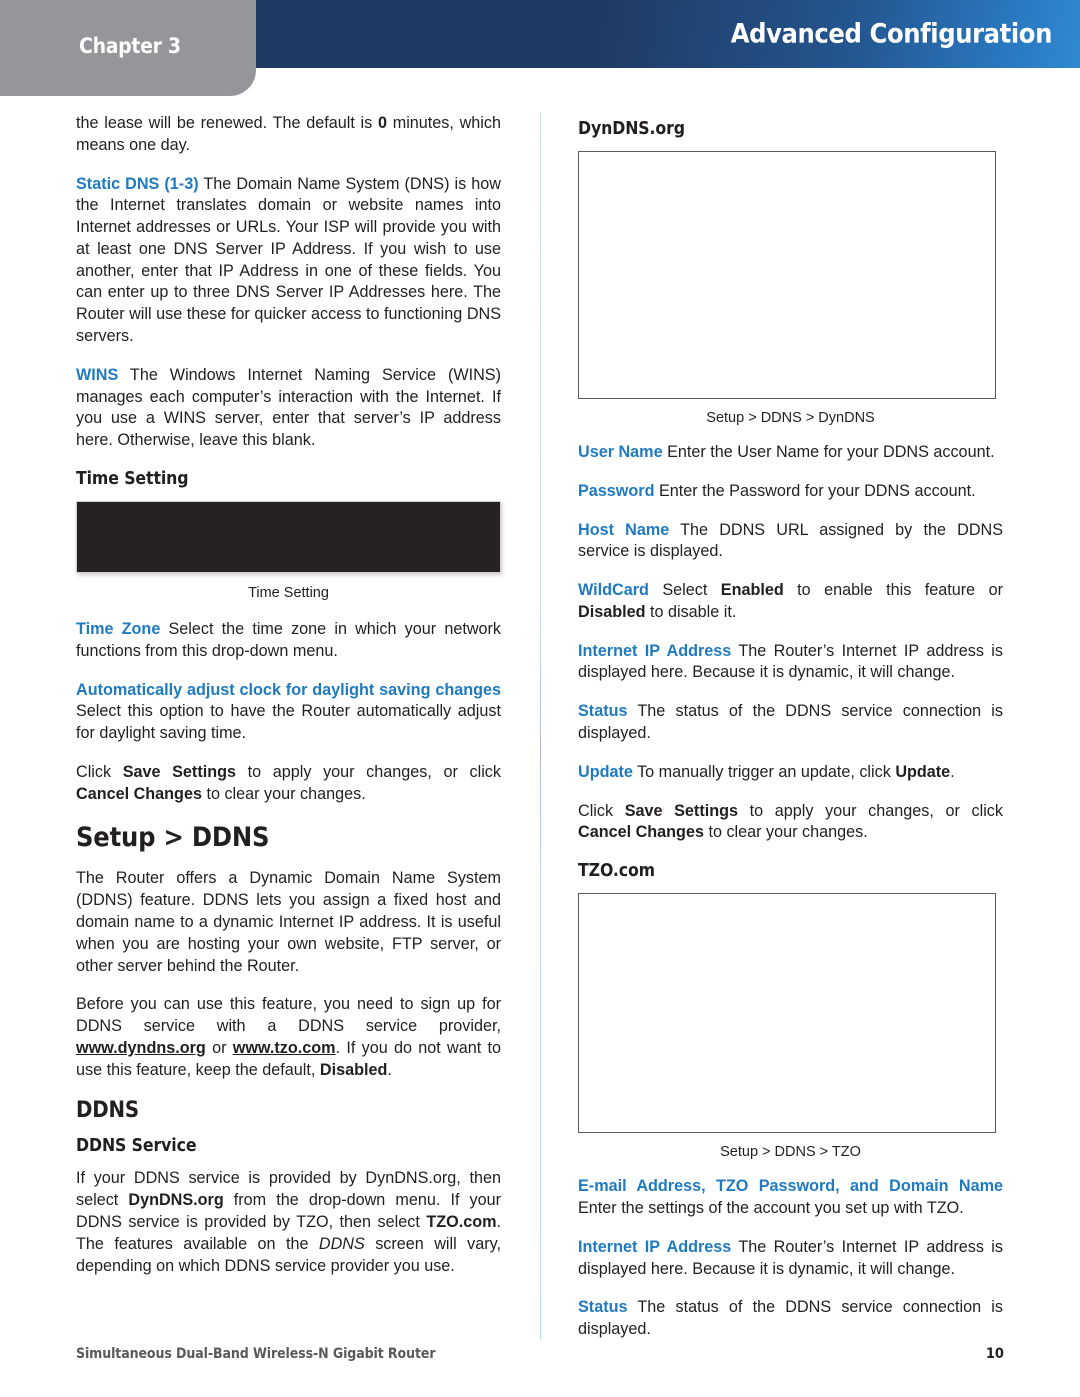 The height and width of the screenshot is (1397, 1080). I want to click on cancel-changes-label-right: Cancel Changes, so click(641, 832).